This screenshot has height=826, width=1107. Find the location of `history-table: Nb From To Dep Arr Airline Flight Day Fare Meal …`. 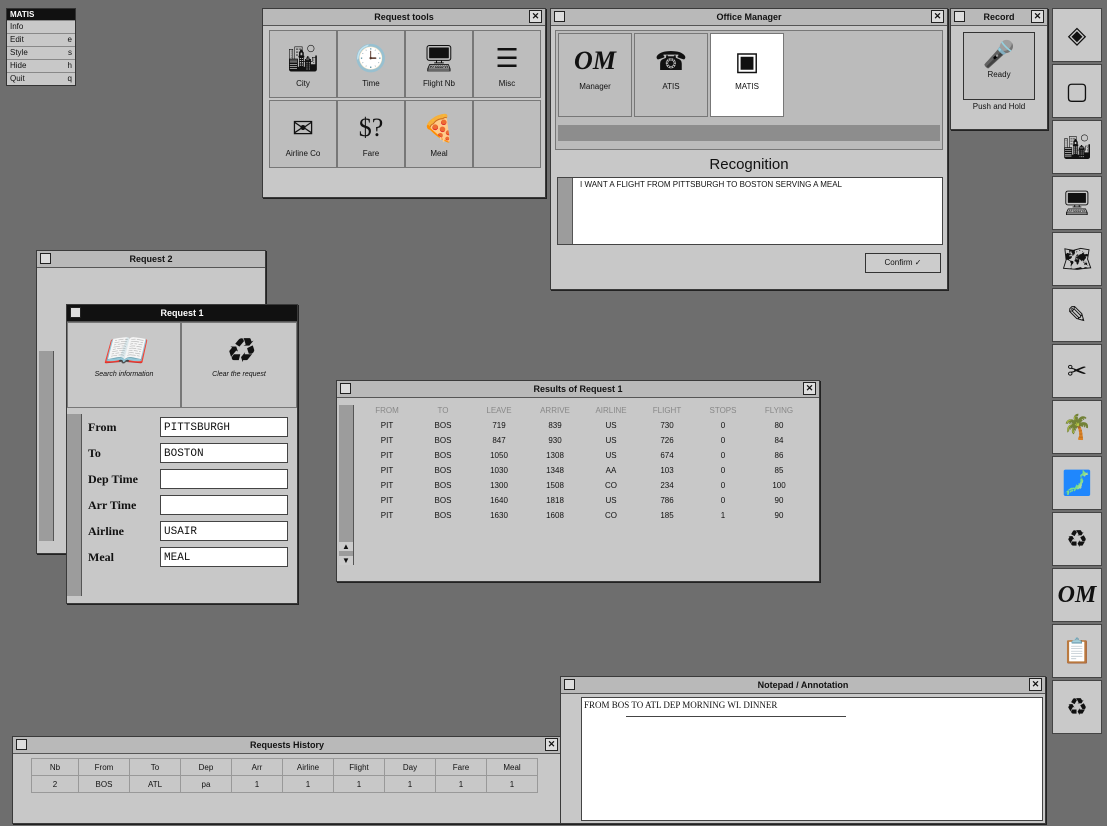

history-table: Nb From To Dep Arr Airline Flight Day Fare Meal … is located at coordinates (284, 775).